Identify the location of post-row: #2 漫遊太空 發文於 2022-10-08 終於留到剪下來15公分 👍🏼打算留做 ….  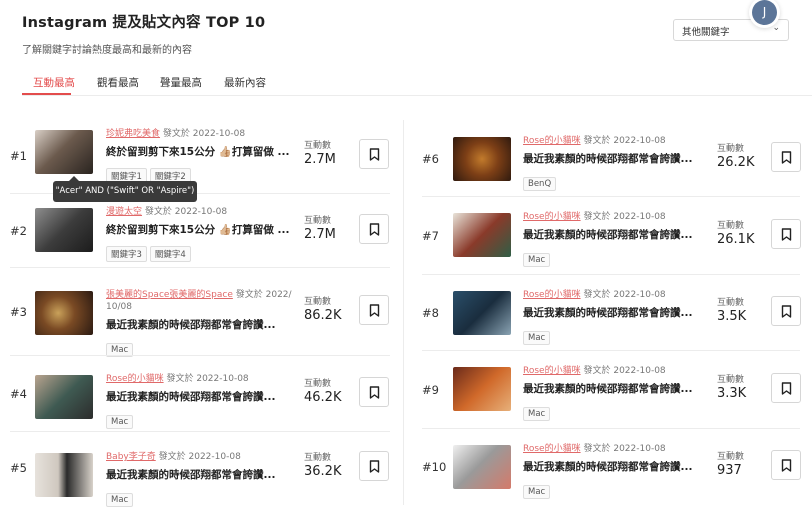
(200, 231).